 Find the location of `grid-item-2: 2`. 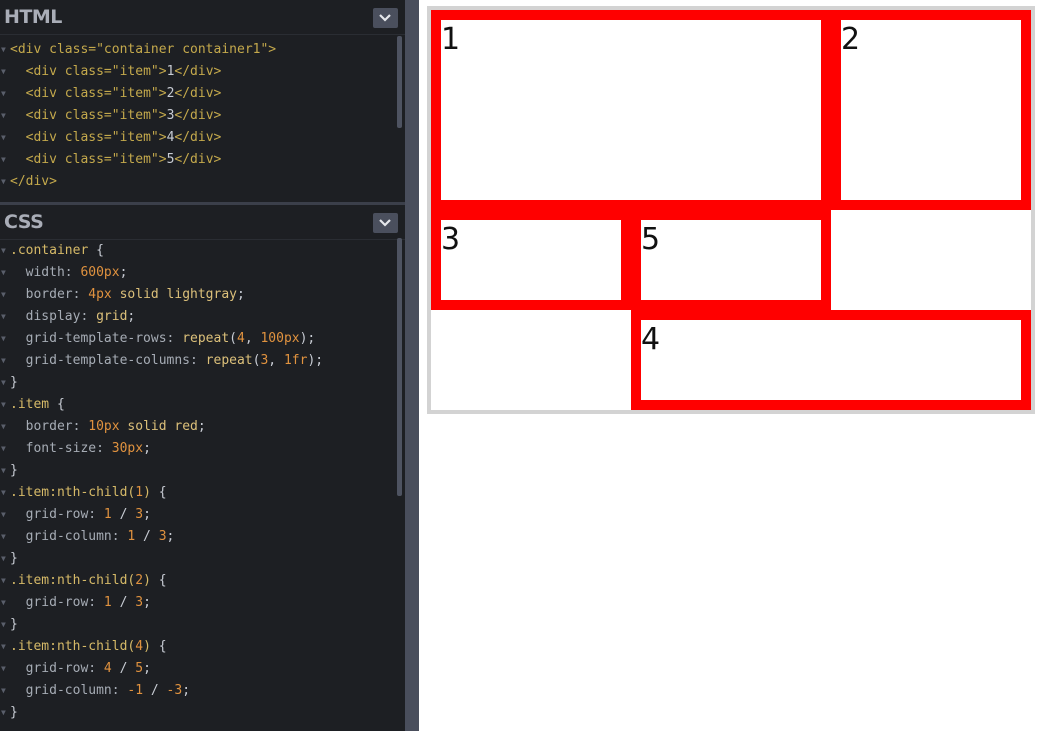

grid-item-2: 2 is located at coordinates (931, 110).